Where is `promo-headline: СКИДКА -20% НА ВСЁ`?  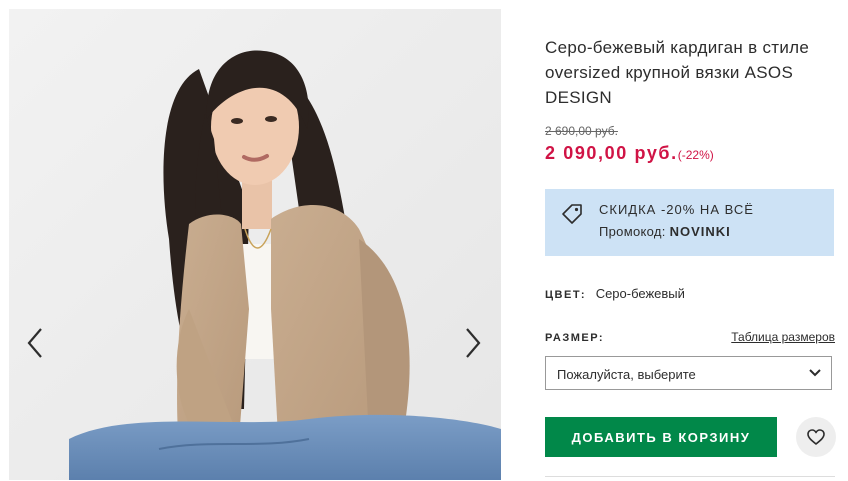
promo-headline: СКИДКА -20% НА ВСЁ is located at coordinates (676, 209).